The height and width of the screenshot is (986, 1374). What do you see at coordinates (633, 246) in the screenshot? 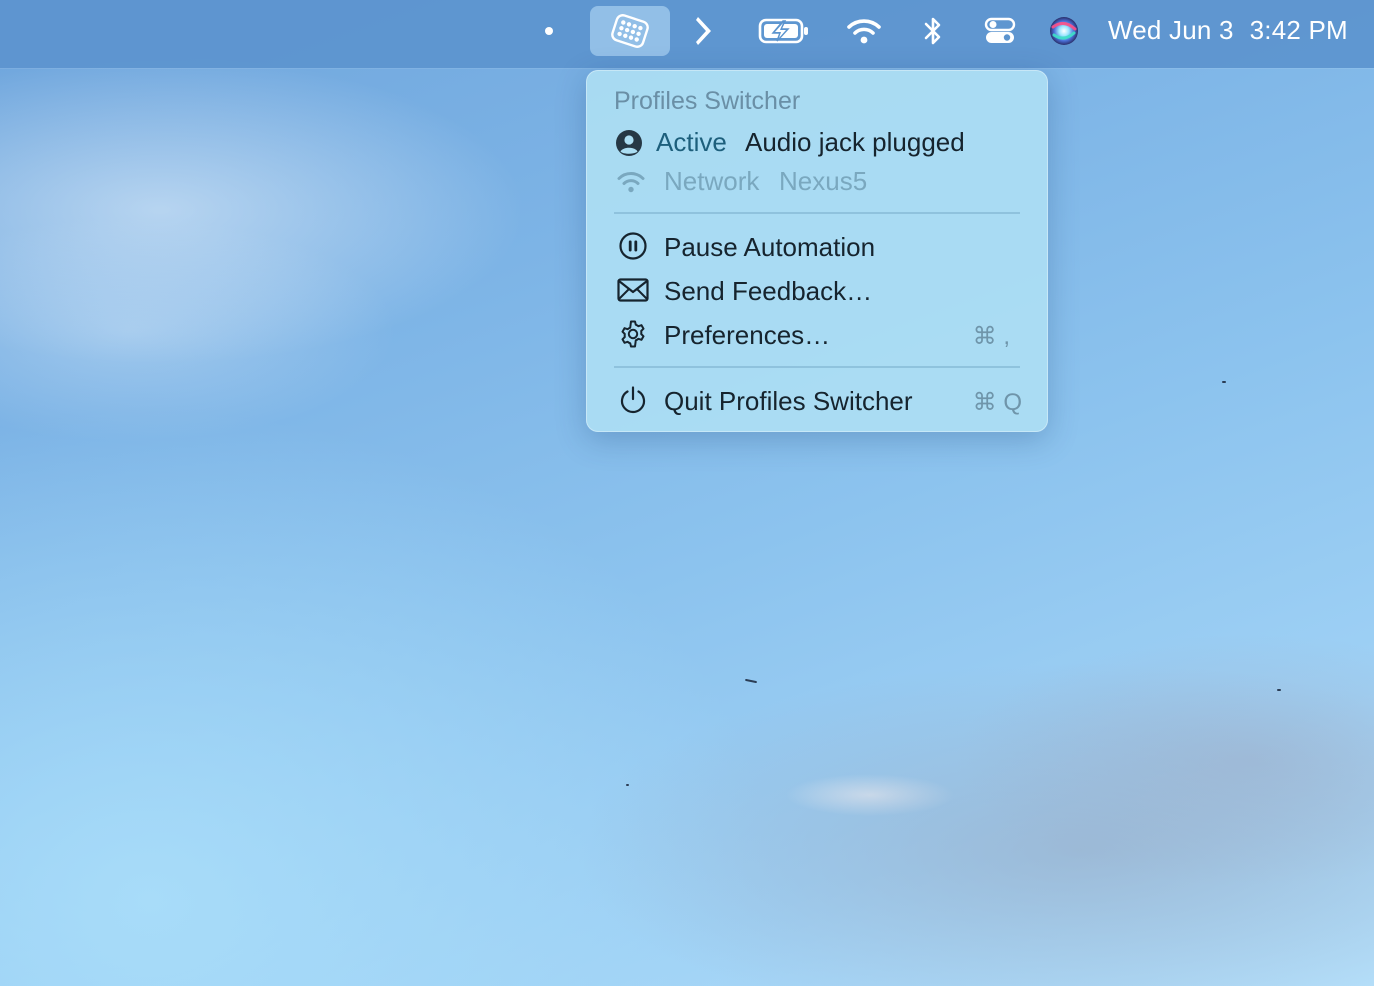
I see `pause-circle-icon` at bounding box center [633, 246].